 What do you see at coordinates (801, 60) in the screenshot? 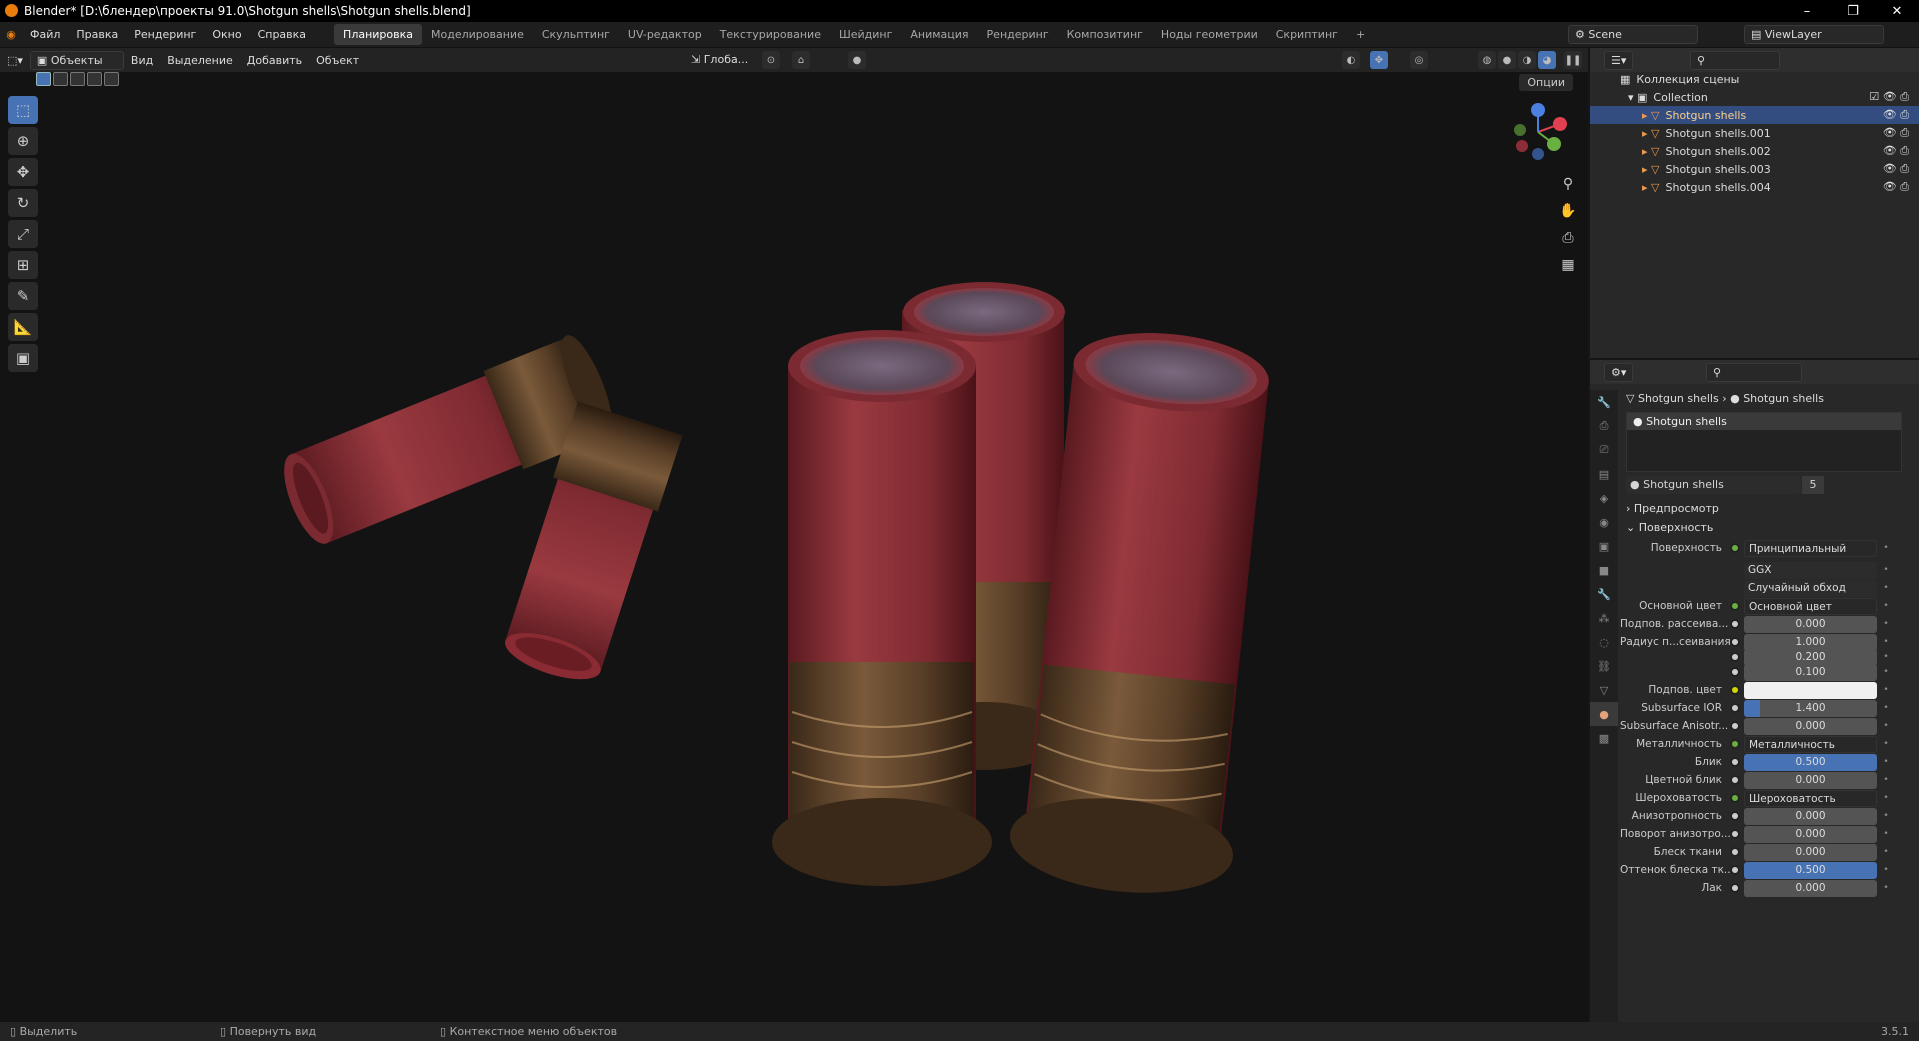
I see `snap-icon: ⌂` at bounding box center [801, 60].